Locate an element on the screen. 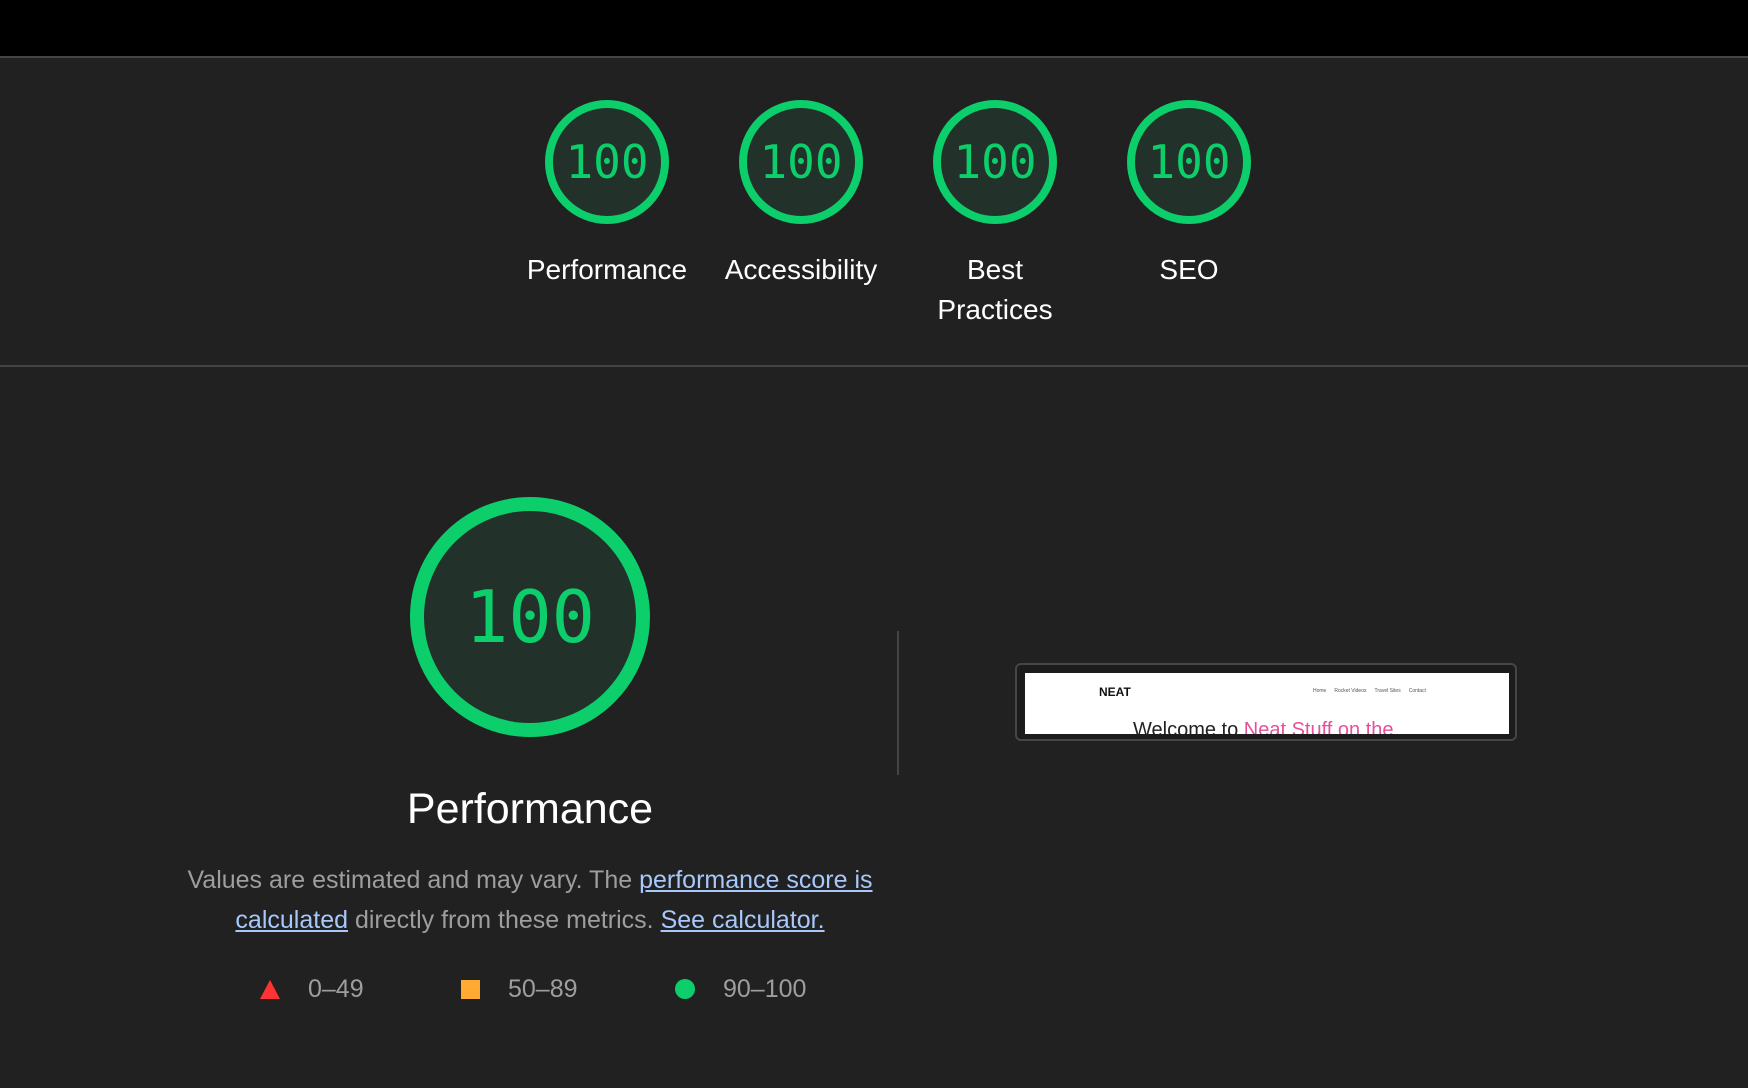 The image size is (1748, 1088). legend-range: 0–49 is located at coordinates (336, 988).